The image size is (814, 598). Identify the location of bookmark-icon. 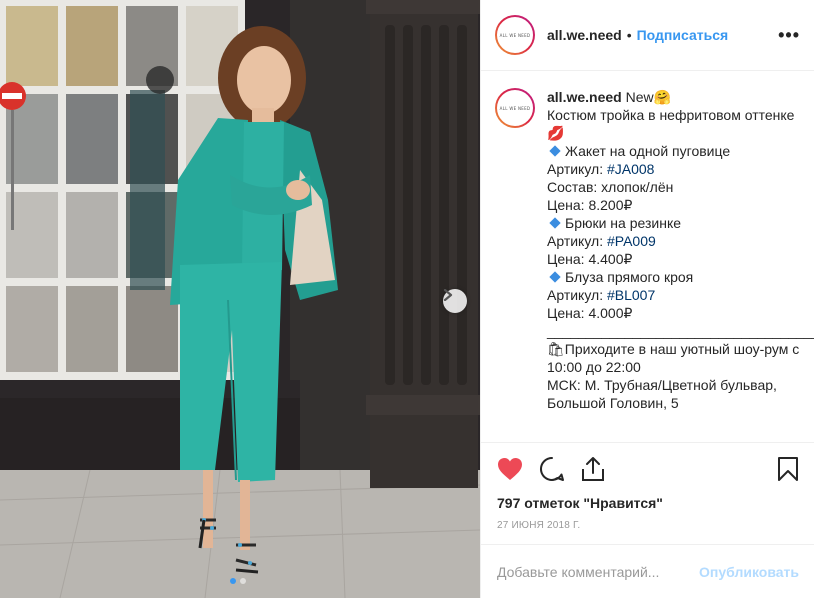
(788, 469).